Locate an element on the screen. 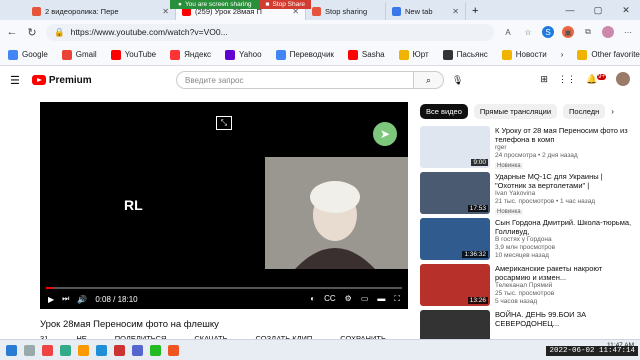 The width and height of the screenshot is (640, 360). stop-share-button: ■ Stop Share is located at coordinates (285, 4).